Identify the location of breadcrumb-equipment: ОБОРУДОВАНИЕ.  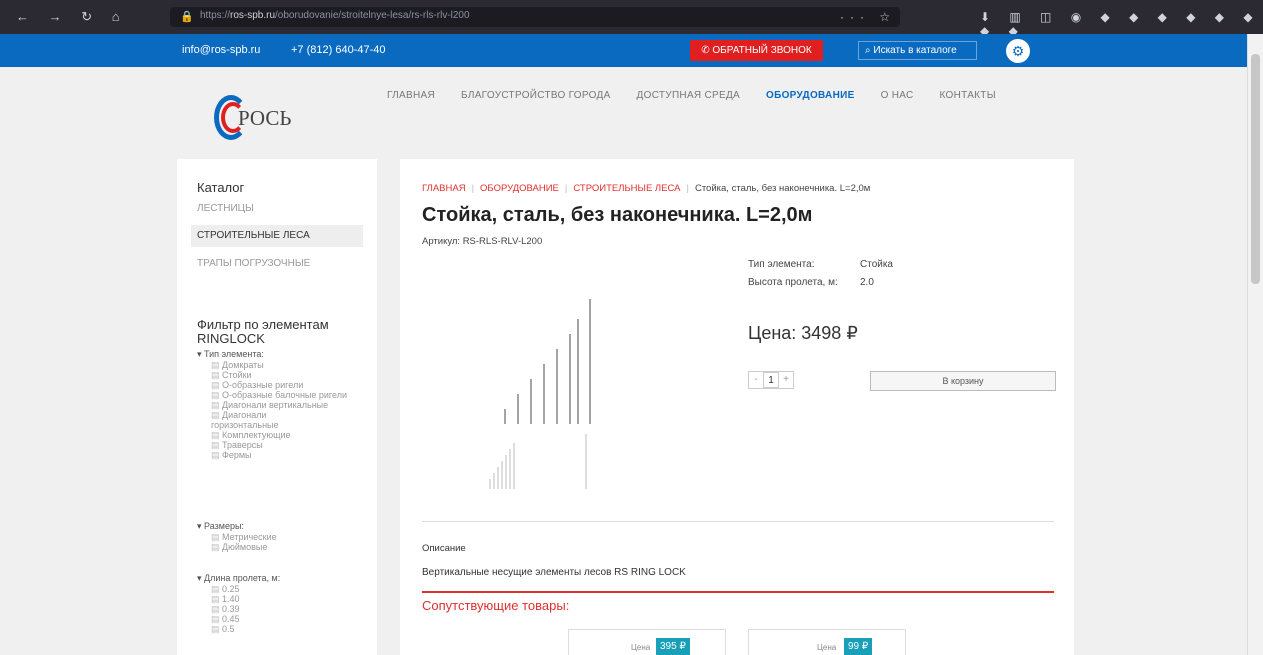
(519, 188).